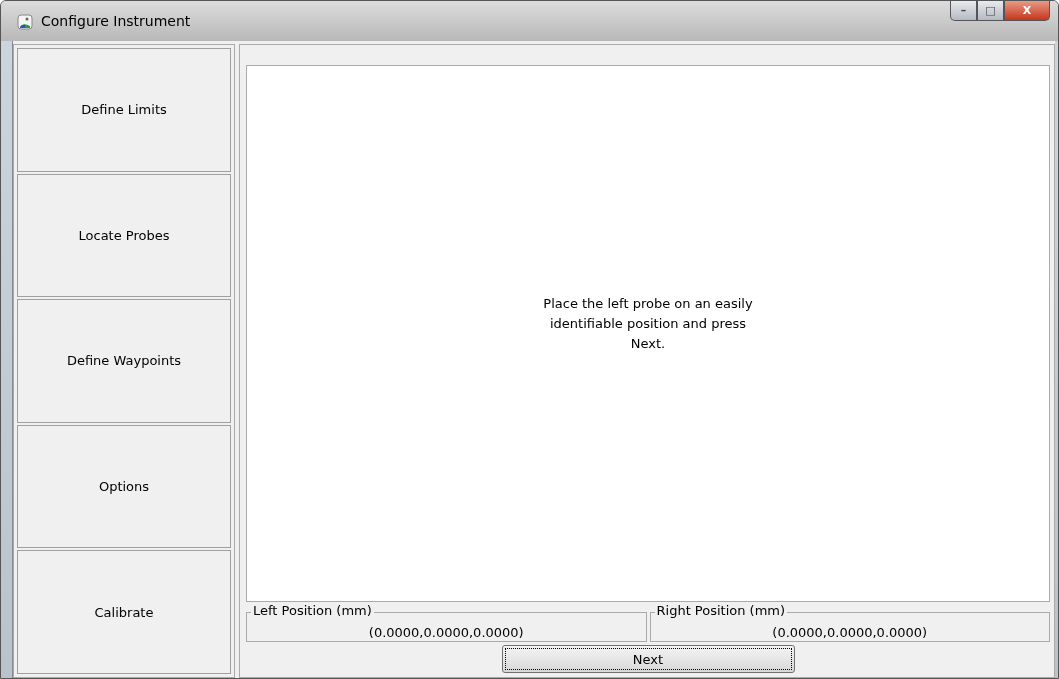 This screenshot has height=679, width=1059. What do you see at coordinates (312, 610) in the screenshot?
I see `group-label: Left Position (mm)` at bounding box center [312, 610].